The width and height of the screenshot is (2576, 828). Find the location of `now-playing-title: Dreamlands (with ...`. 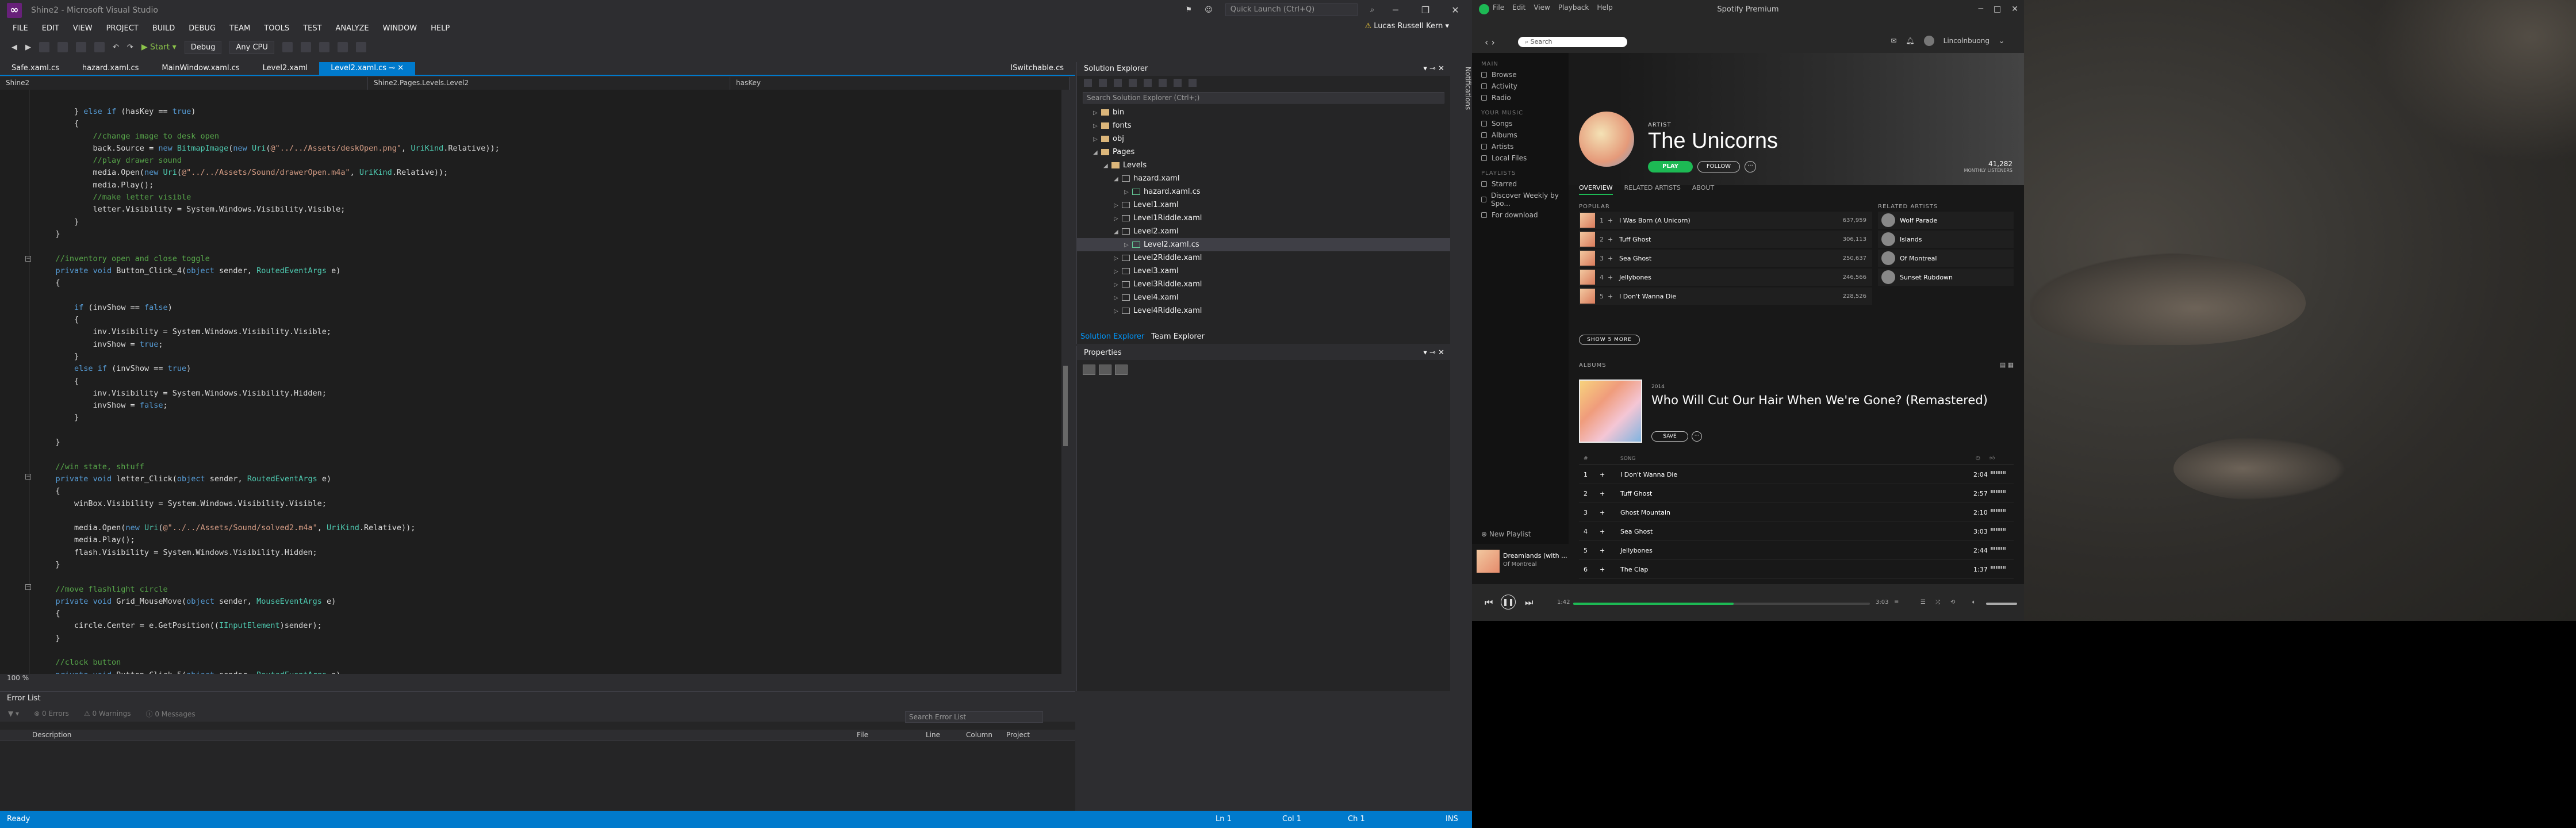

now-playing-title: Dreamlands (with ... is located at coordinates (1535, 555).